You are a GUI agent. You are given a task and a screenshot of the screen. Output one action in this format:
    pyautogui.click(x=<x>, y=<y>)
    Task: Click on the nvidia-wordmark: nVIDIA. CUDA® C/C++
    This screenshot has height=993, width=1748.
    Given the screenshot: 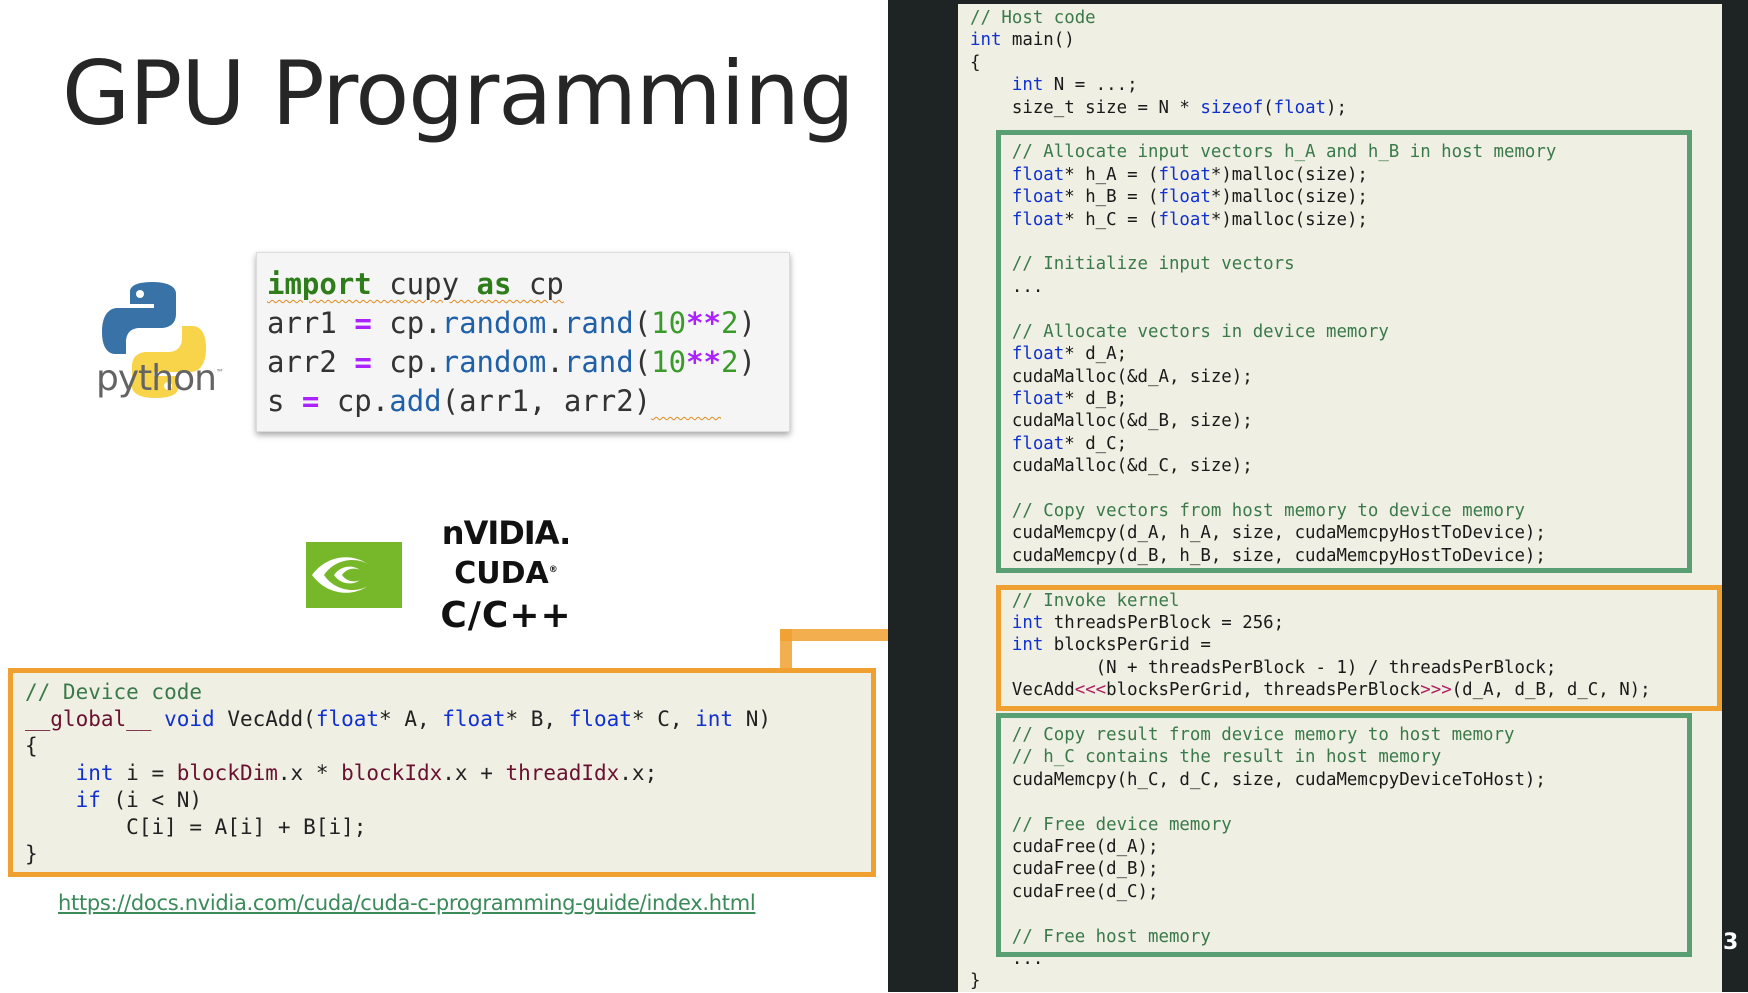 What is the action you would take?
    pyautogui.click(x=506, y=575)
    